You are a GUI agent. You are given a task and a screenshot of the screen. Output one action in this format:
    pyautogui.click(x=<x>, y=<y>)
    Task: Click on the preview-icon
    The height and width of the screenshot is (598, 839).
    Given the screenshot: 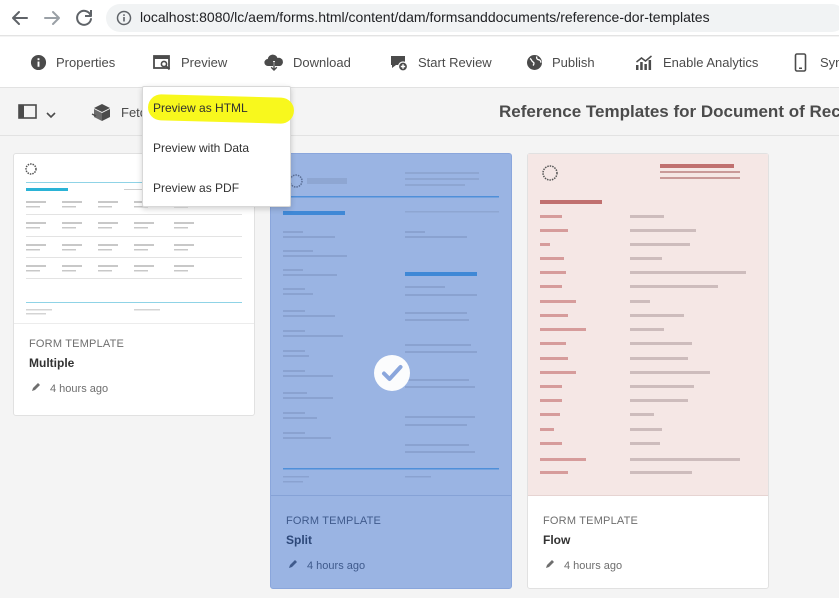 What is the action you would take?
    pyautogui.click(x=162, y=63)
    